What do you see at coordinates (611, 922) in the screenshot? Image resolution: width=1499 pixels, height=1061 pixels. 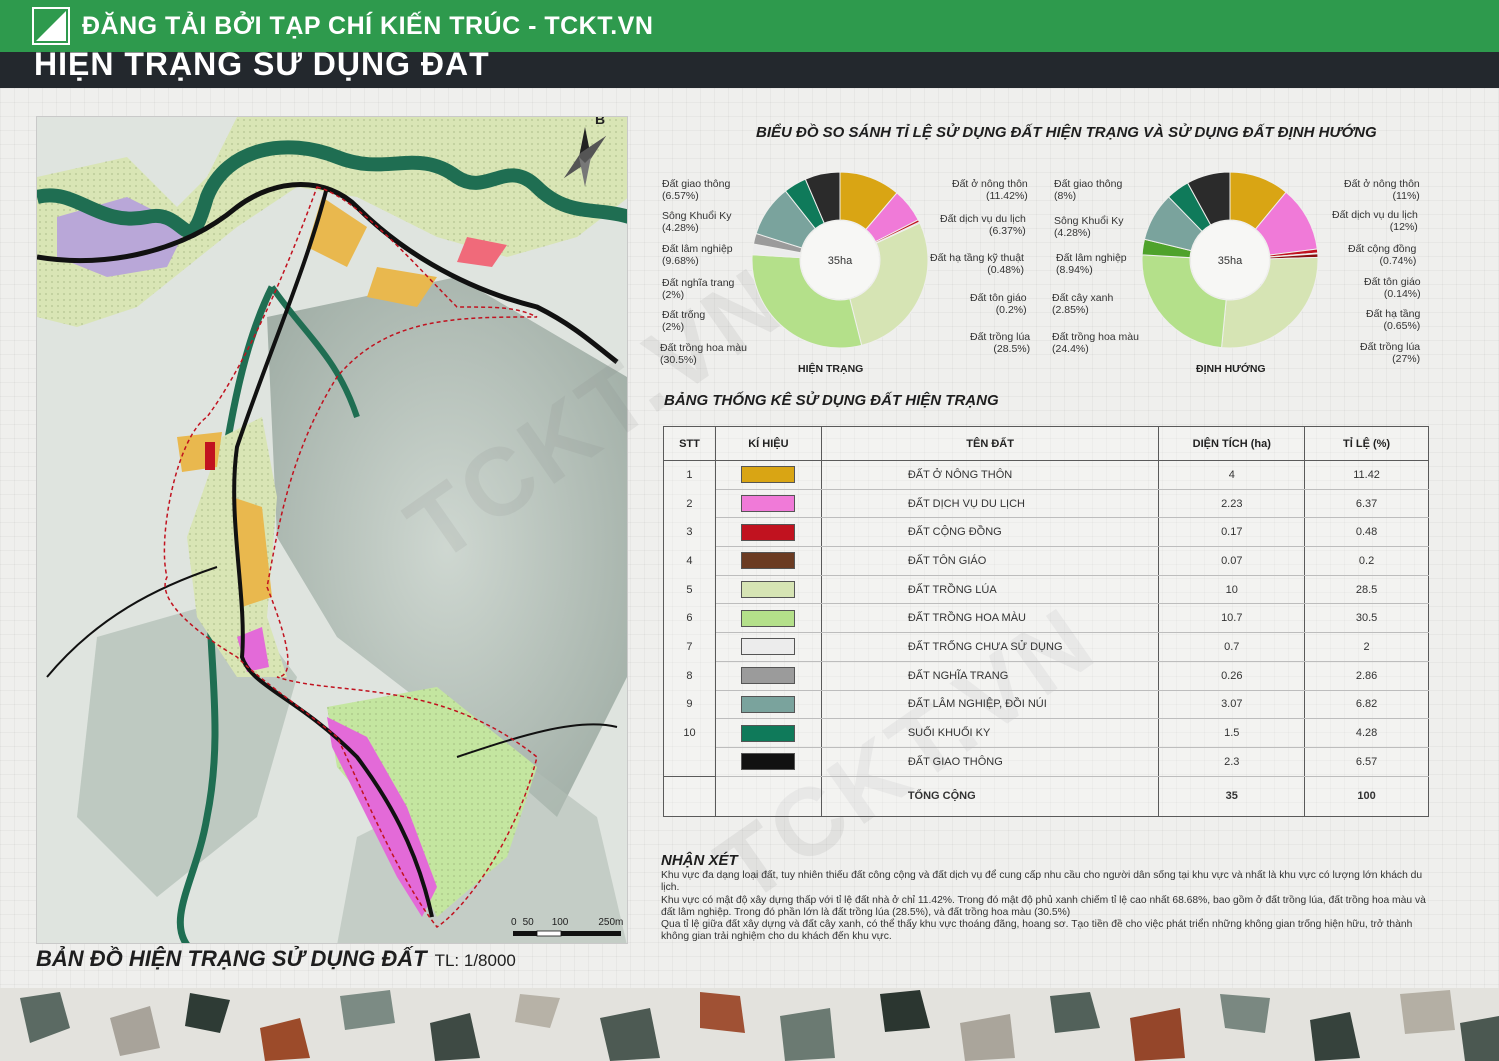 I see `scalebar-label: 250m` at bounding box center [611, 922].